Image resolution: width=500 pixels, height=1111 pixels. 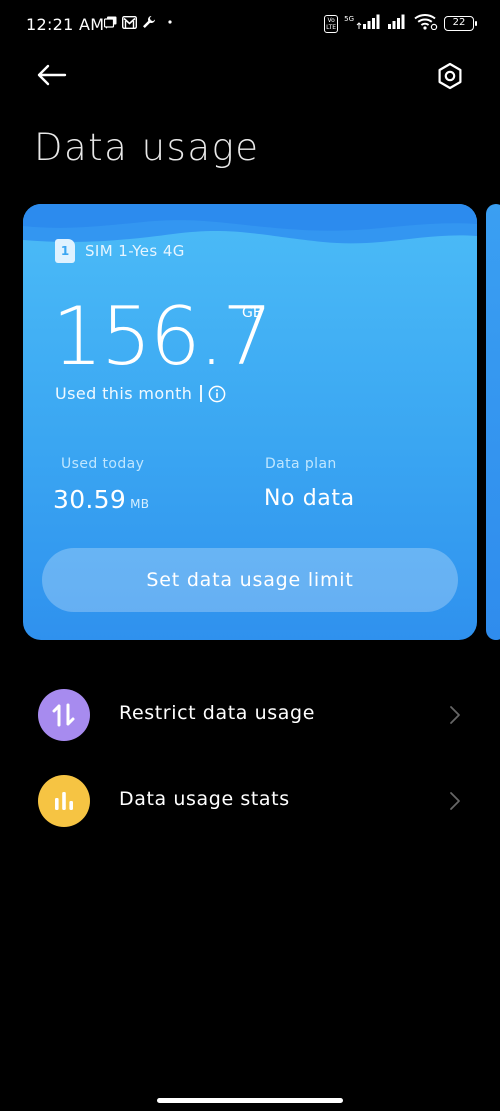 I want to click on sim-card-icon: 1, so click(x=65, y=251).